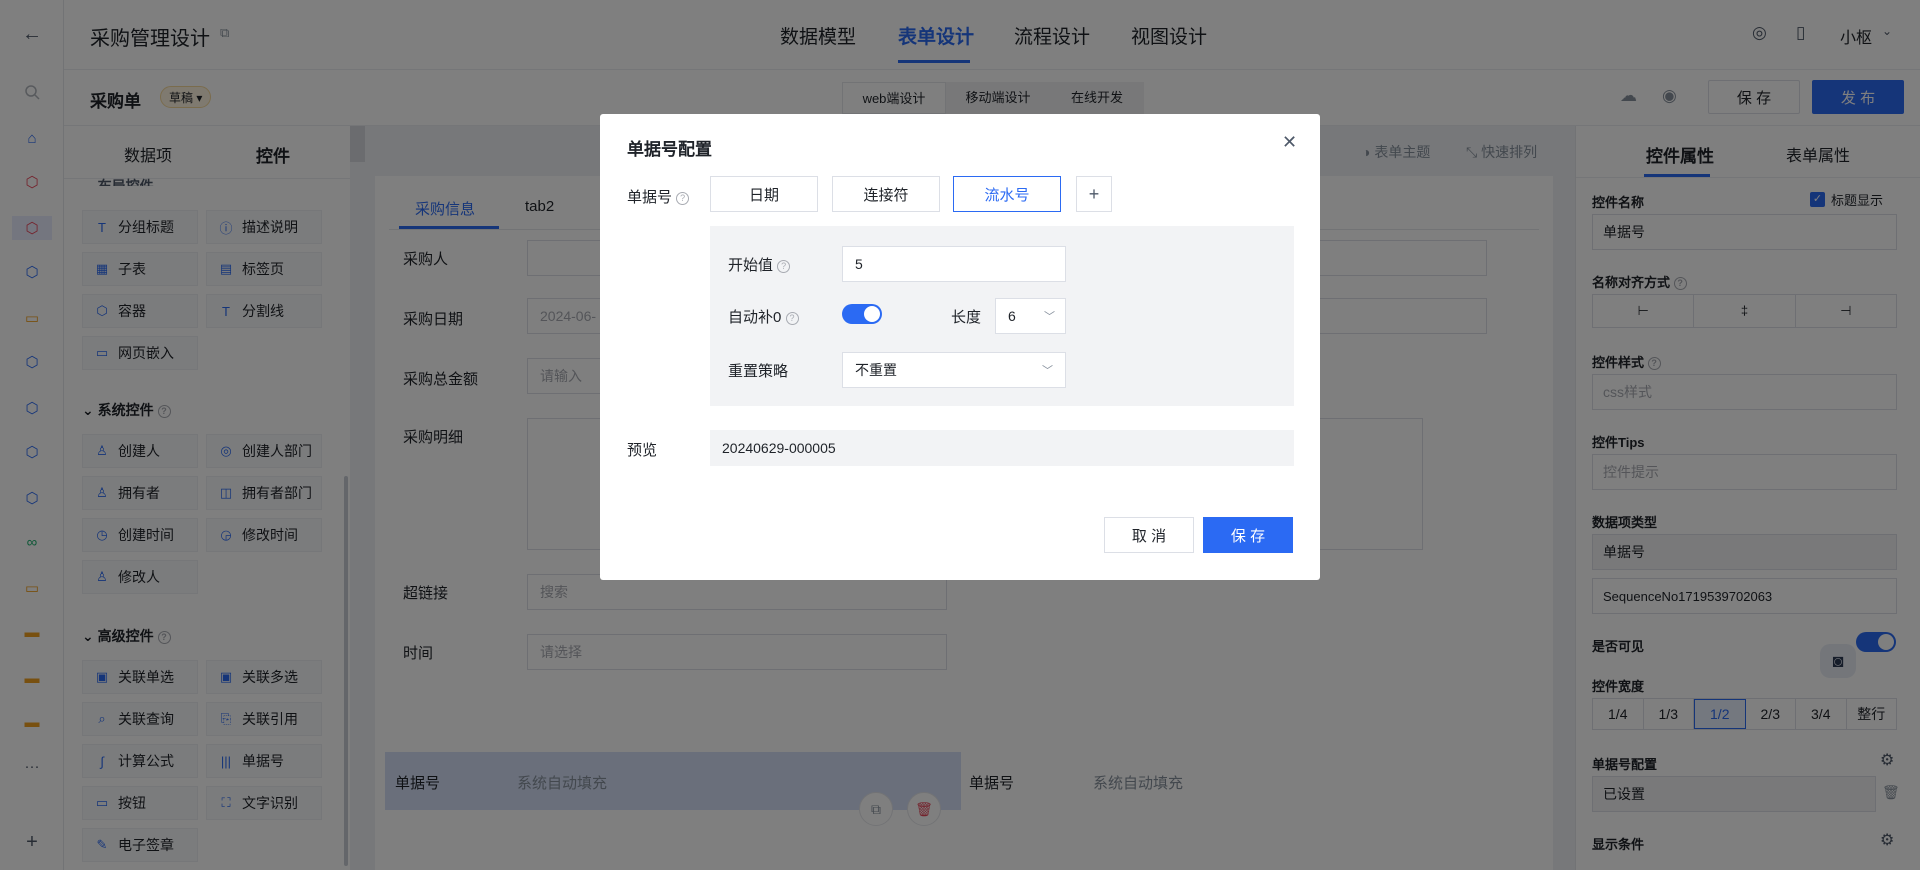 Image resolution: width=1920 pixels, height=870 pixels. I want to click on preview-label: 预览, so click(642, 450).